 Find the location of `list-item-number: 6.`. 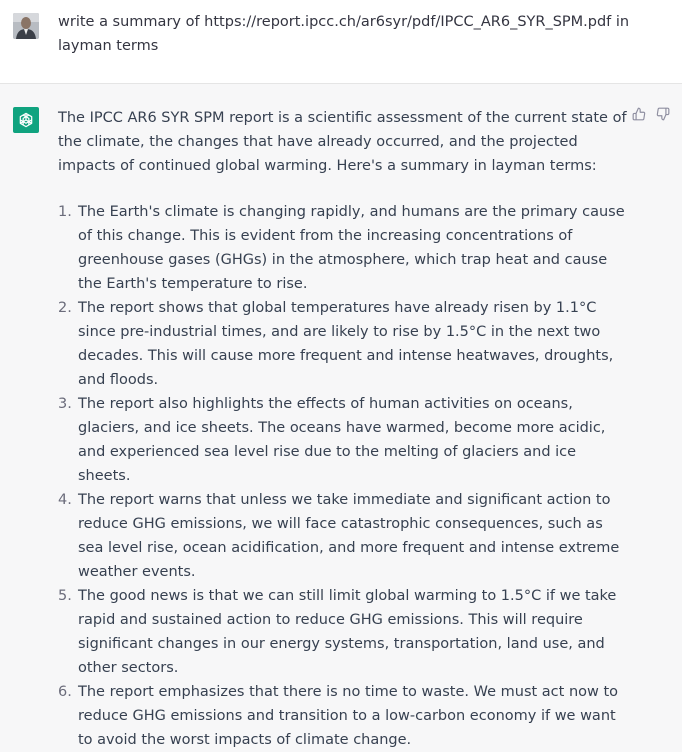

list-item-number: 6. is located at coordinates (65, 692).